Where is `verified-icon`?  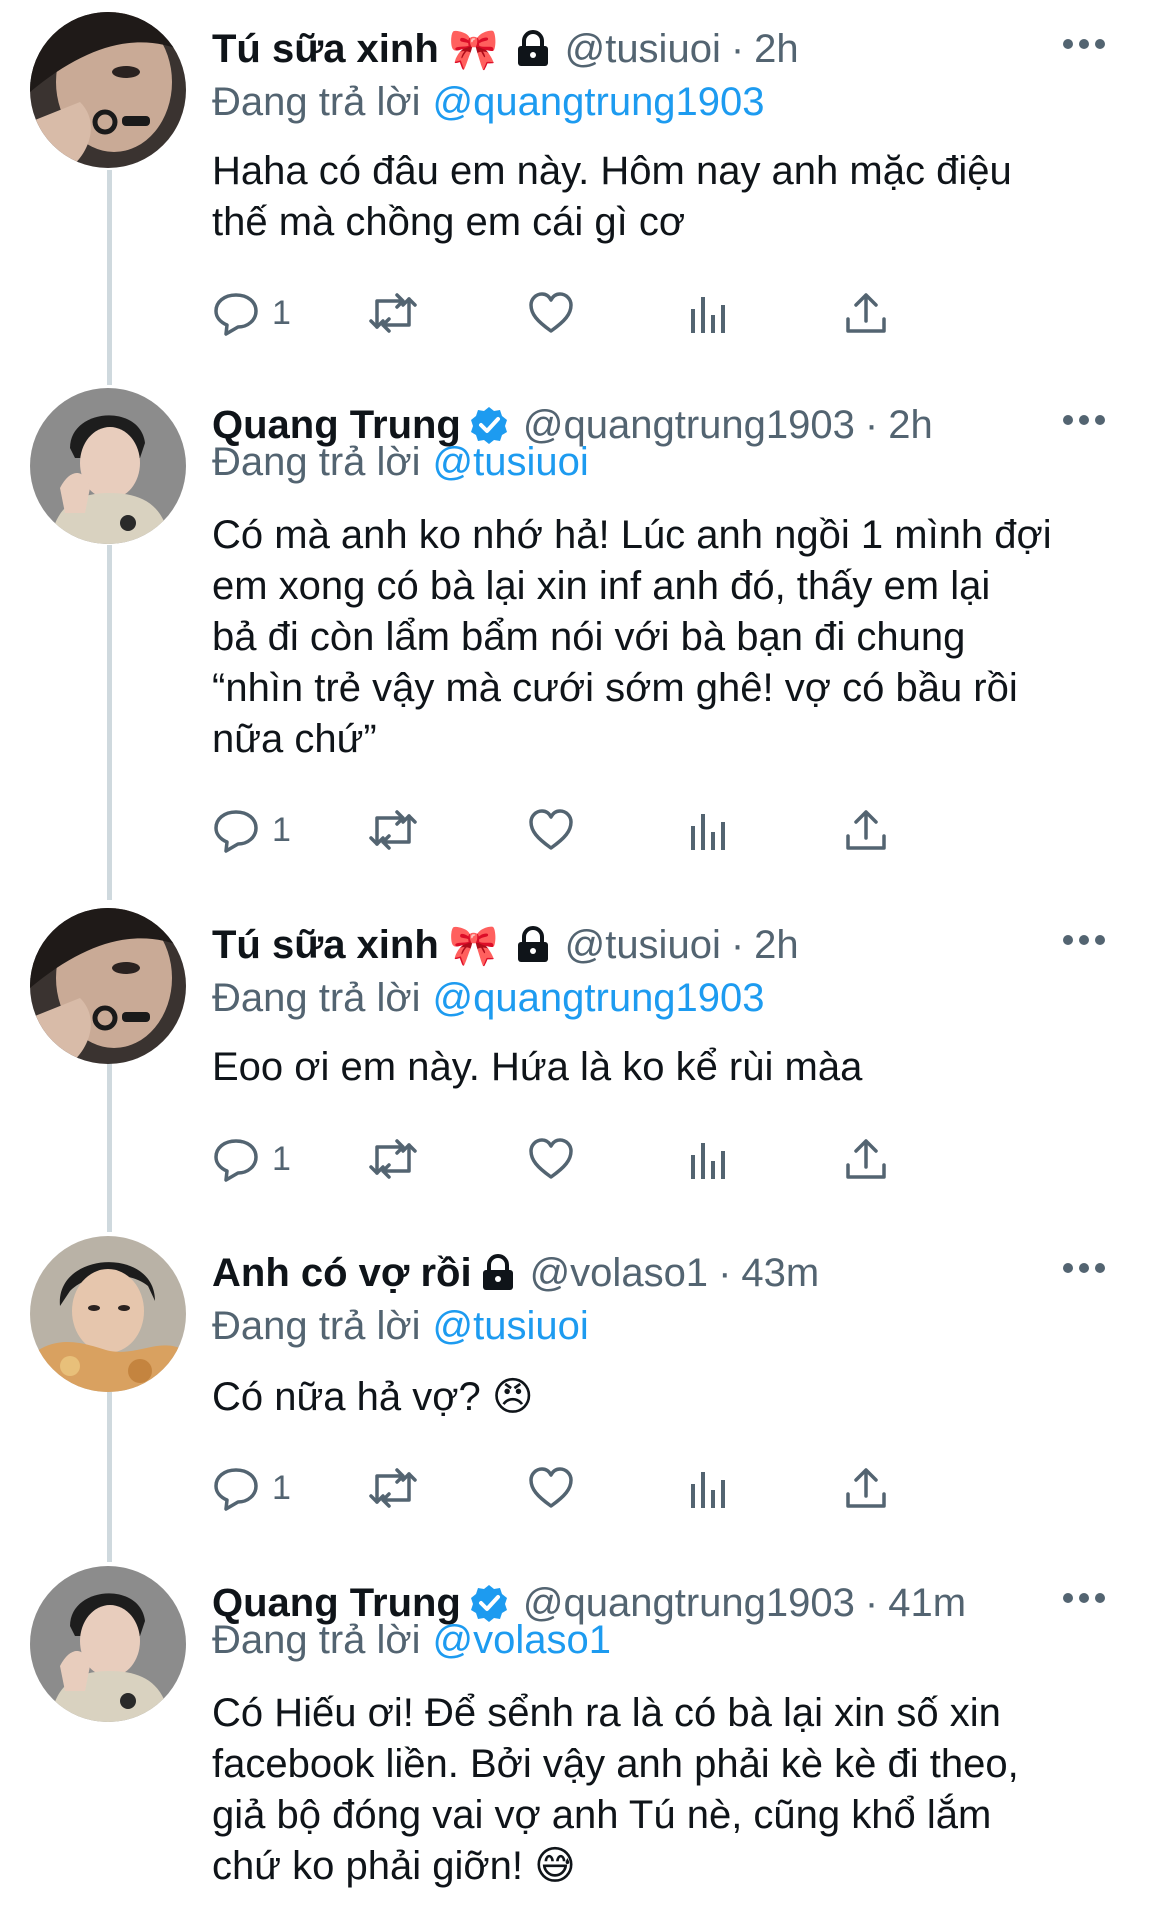
verified-icon is located at coordinates (488, 425).